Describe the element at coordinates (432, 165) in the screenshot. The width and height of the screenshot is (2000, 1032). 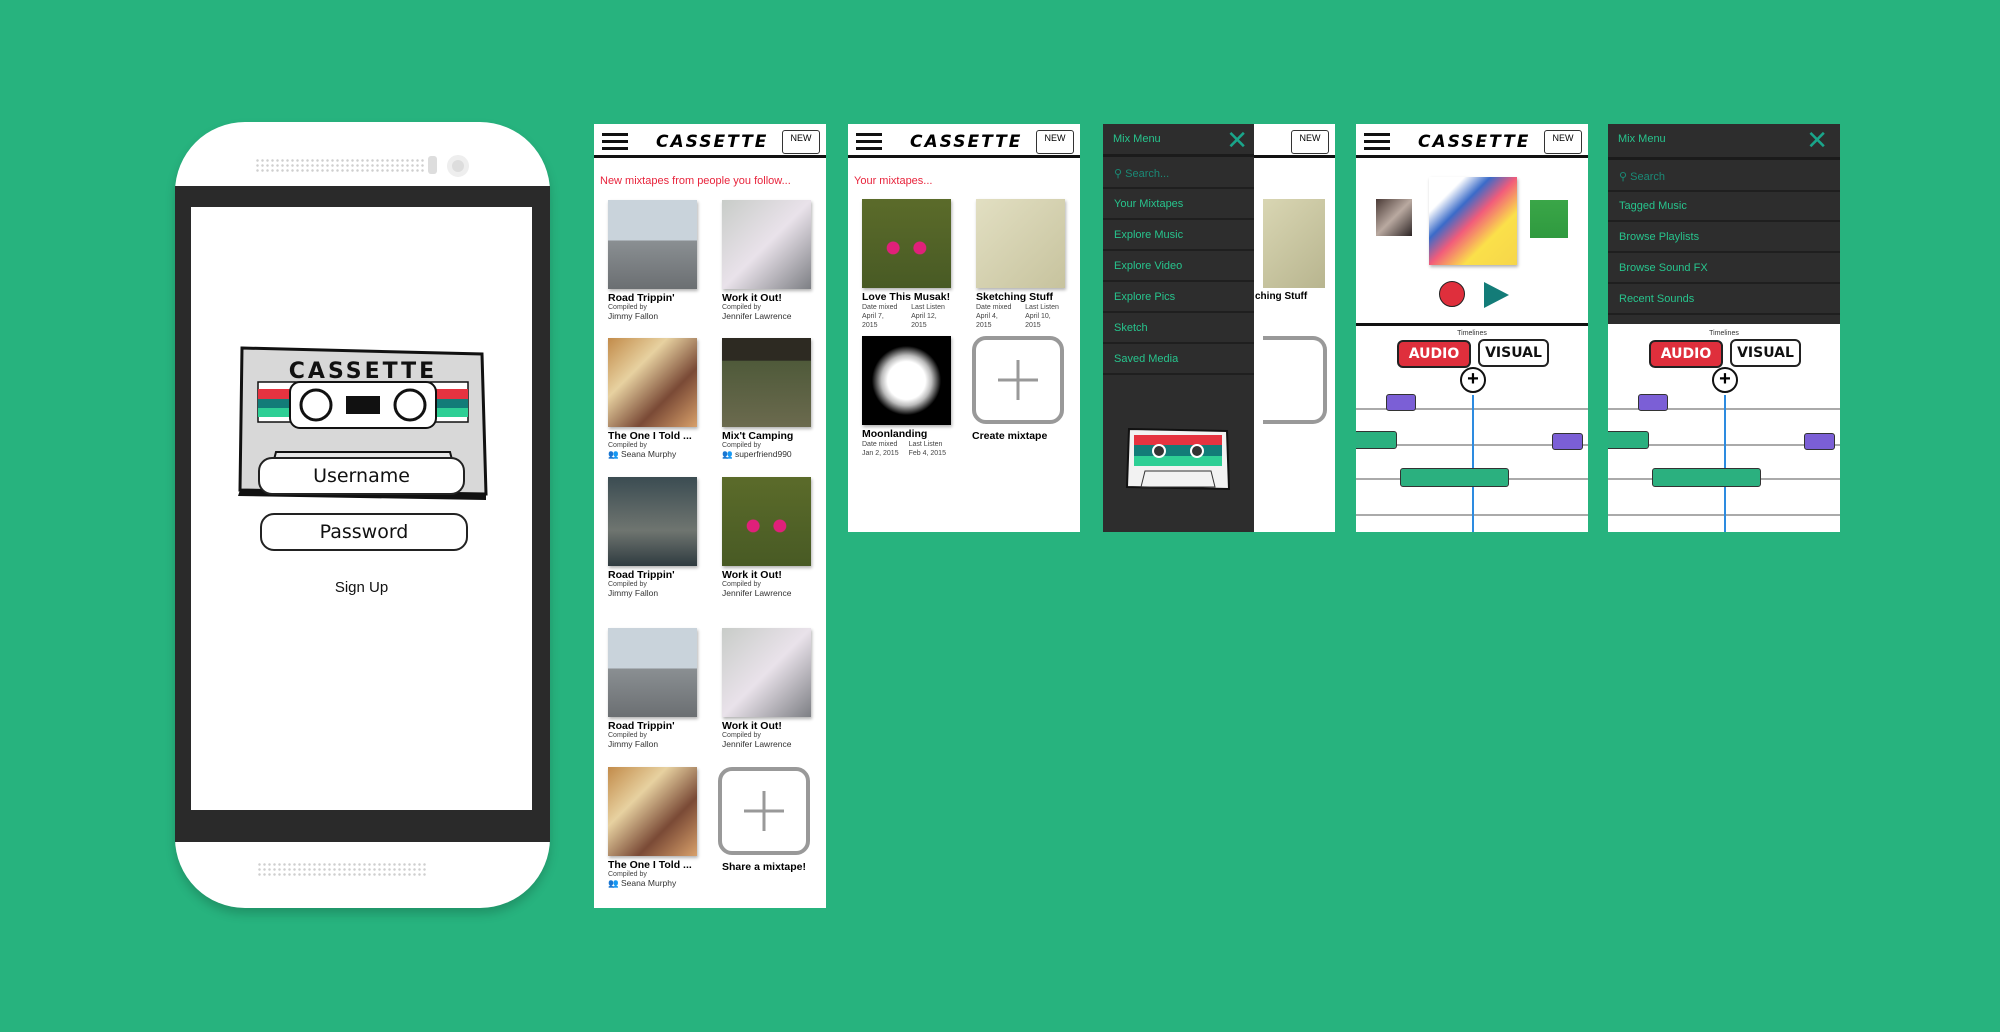
I see `sensor` at that location.